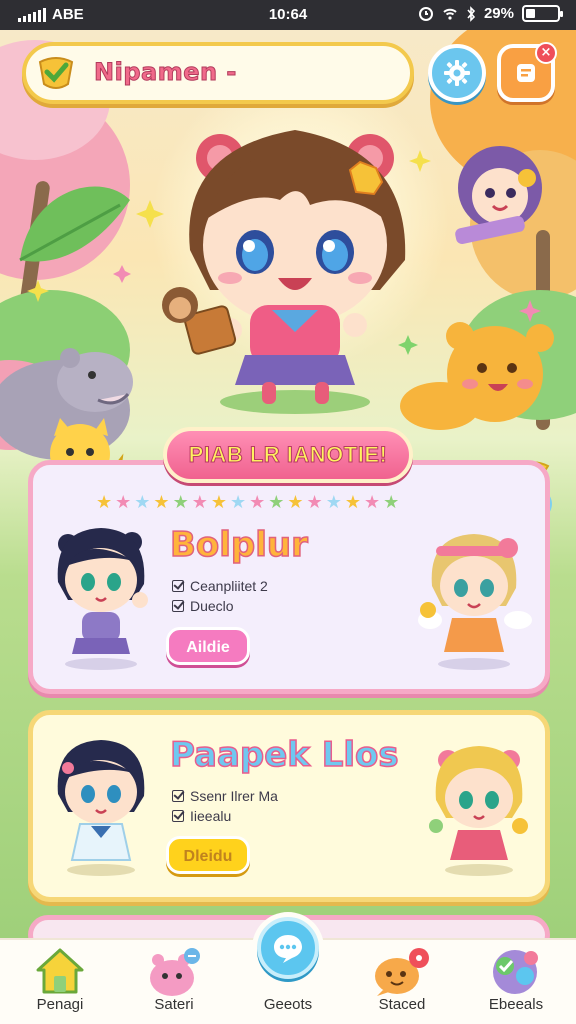 Image resolution: width=576 pixels, height=1024 pixels. What do you see at coordinates (288, 15) in the screenshot?
I see `status-bar: ABE 10:64 29%` at bounding box center [288, 15].